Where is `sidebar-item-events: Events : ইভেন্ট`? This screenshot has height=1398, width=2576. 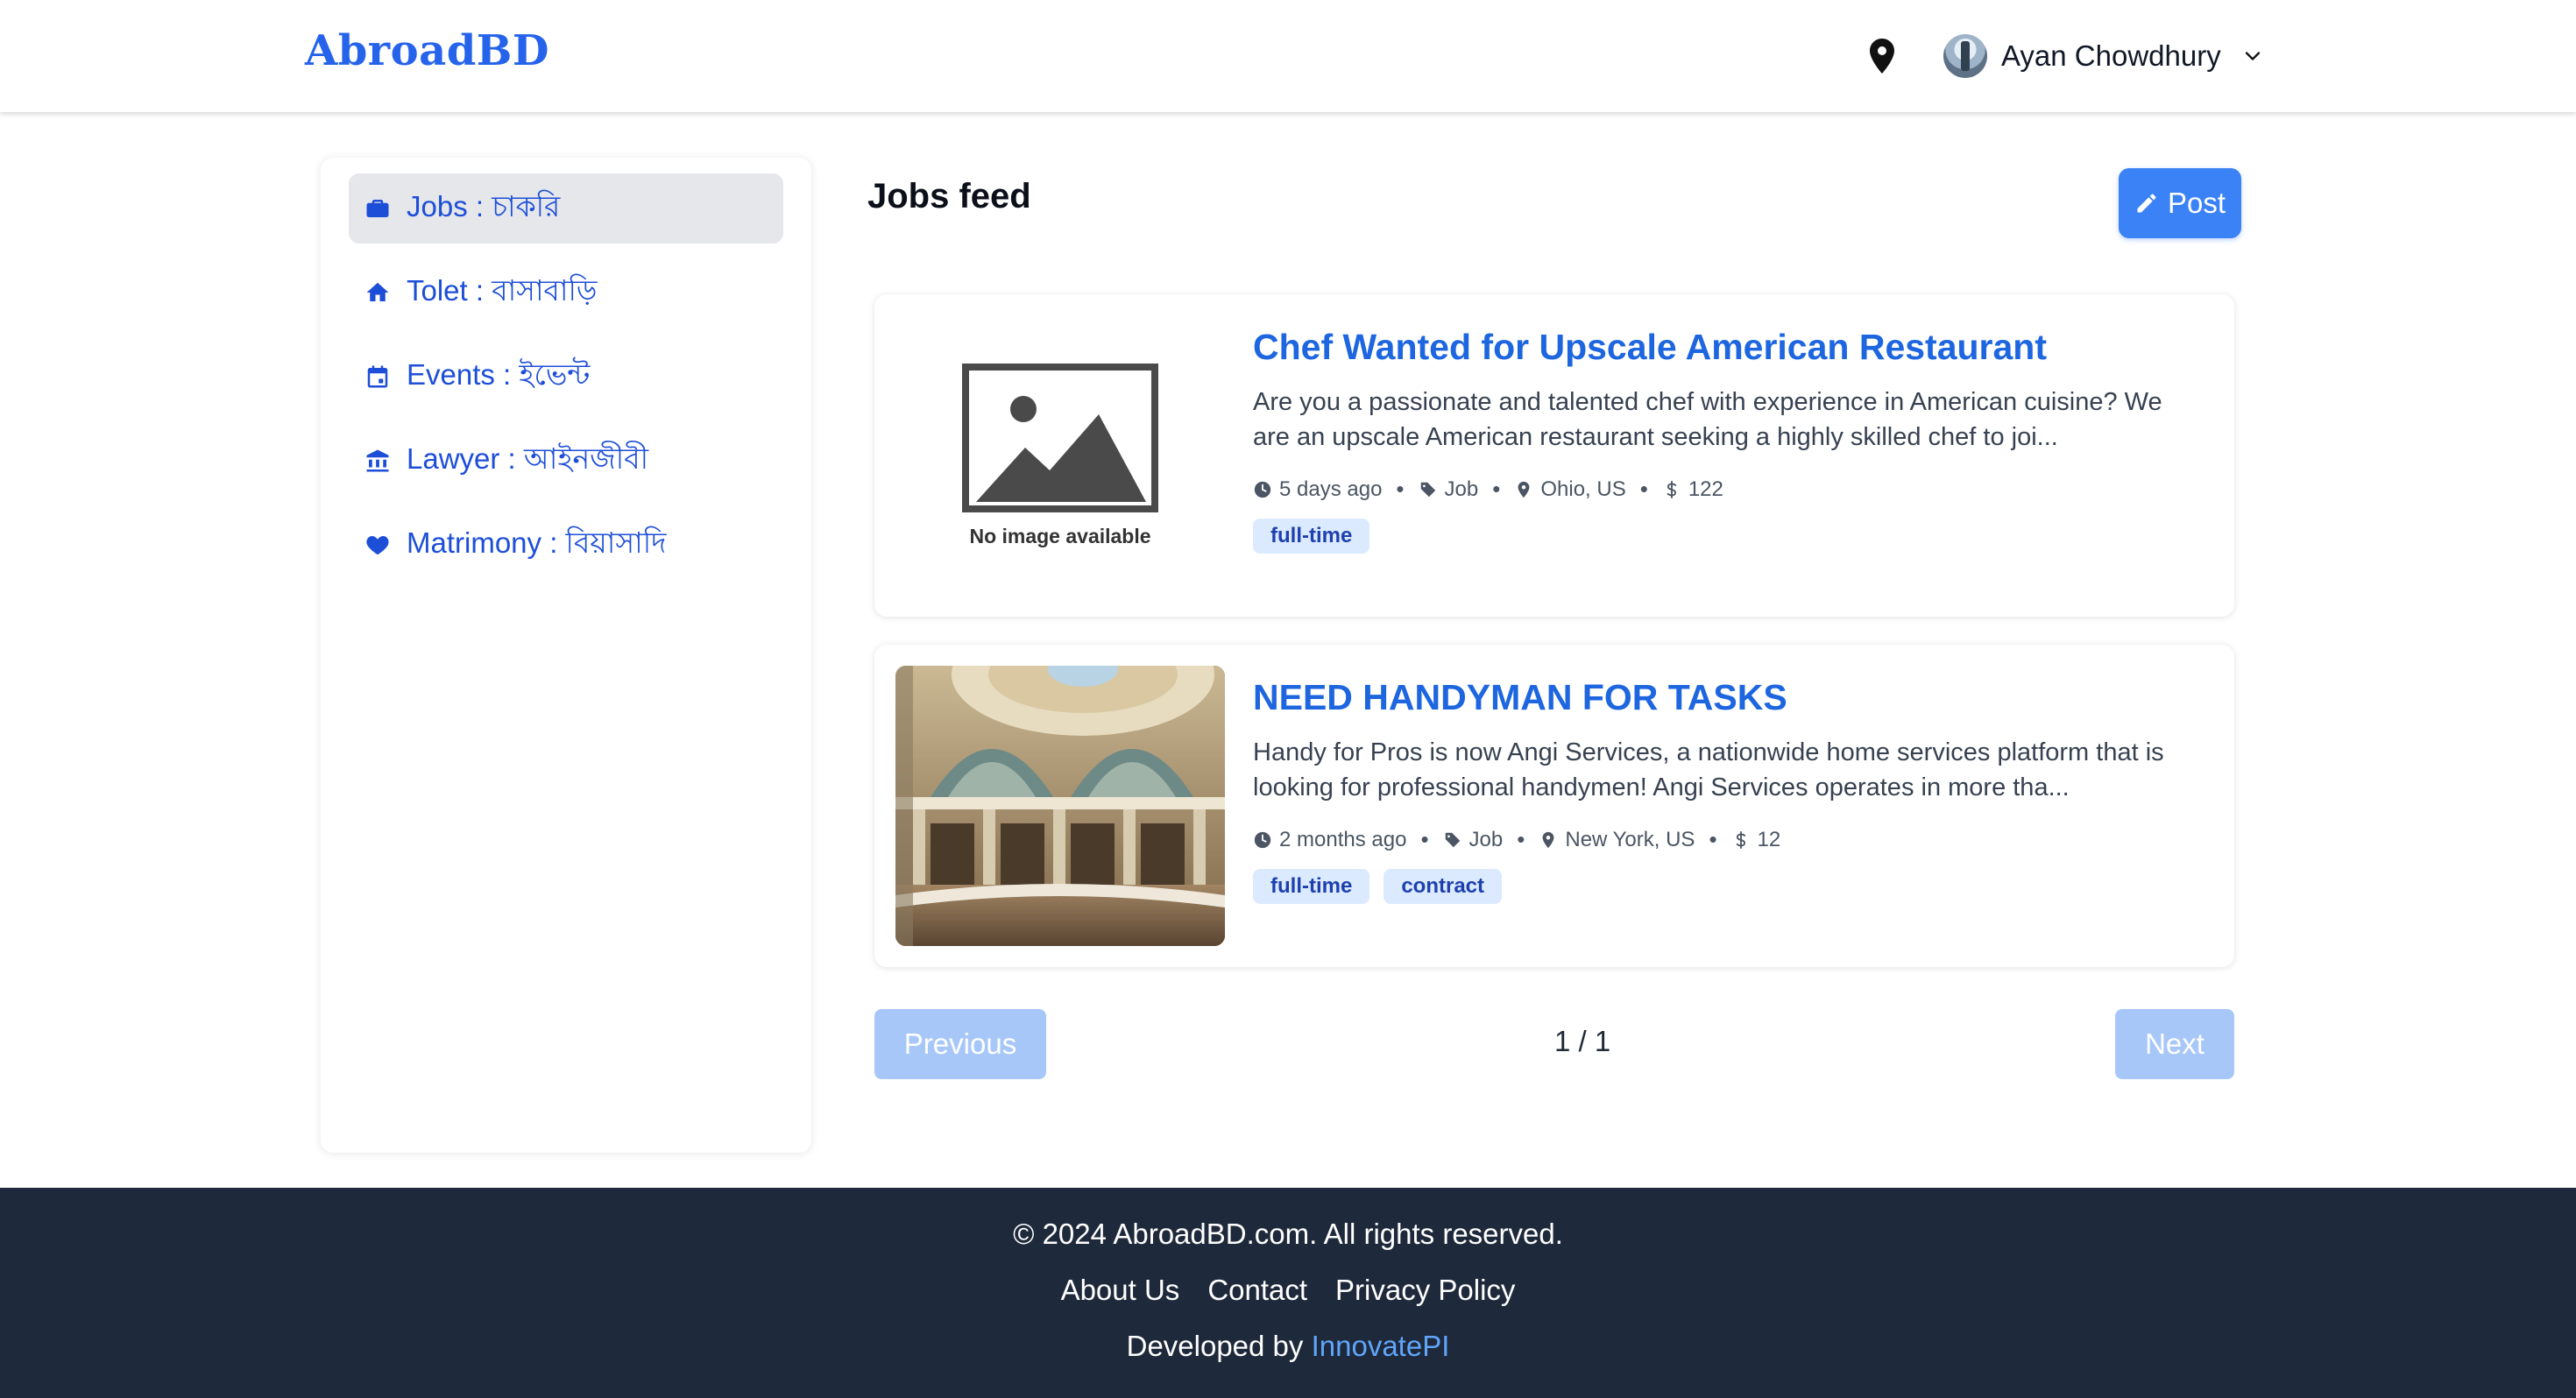
sidebar-item-events: Events : ইভেন্ট is located at coordinates (566, 377).